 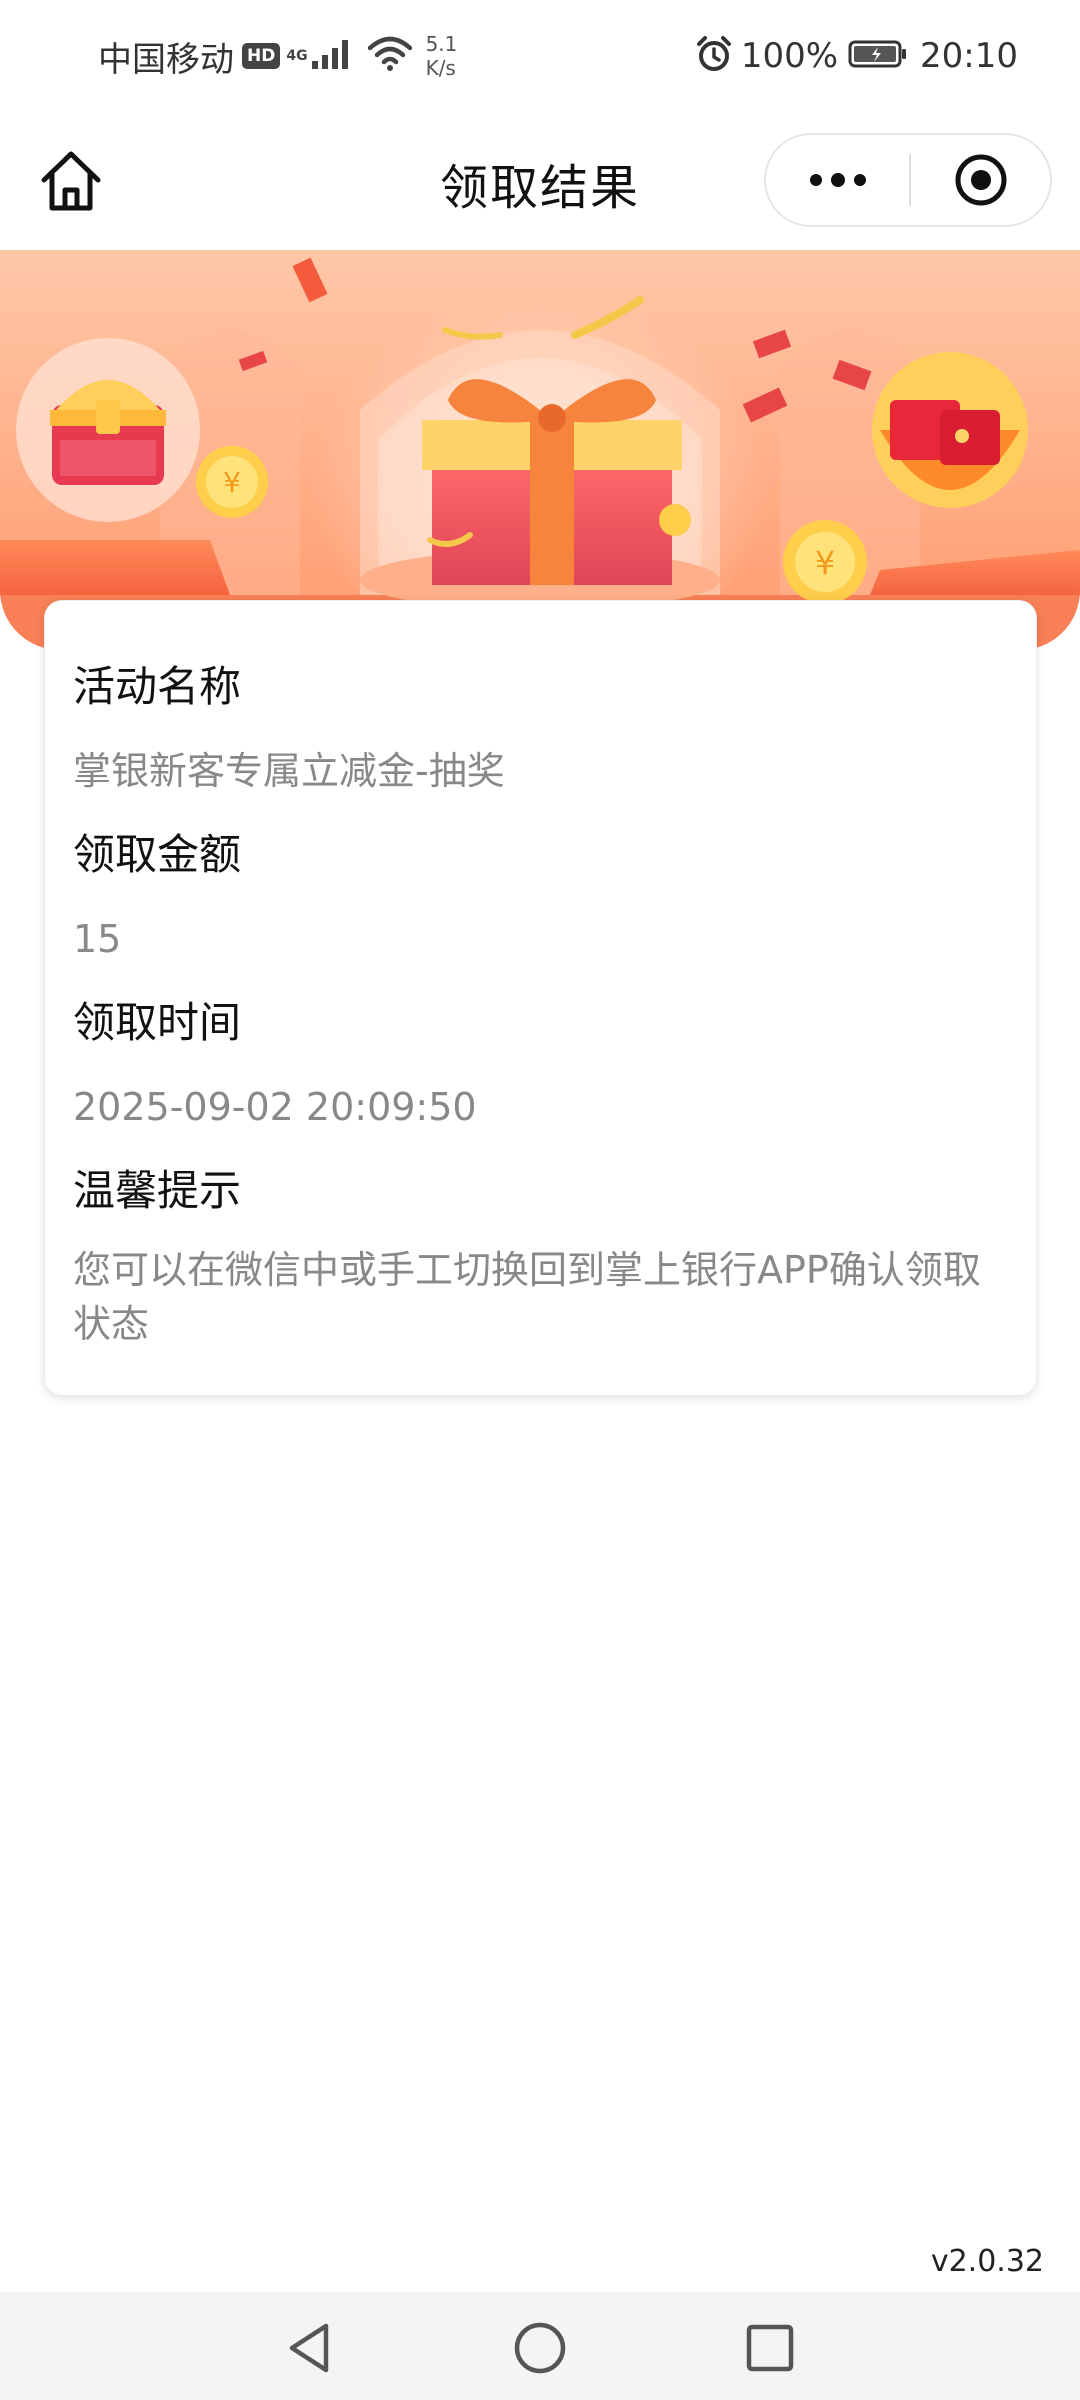 I want to click on net-speed-value: 5.1, so click(x=441, y=44).